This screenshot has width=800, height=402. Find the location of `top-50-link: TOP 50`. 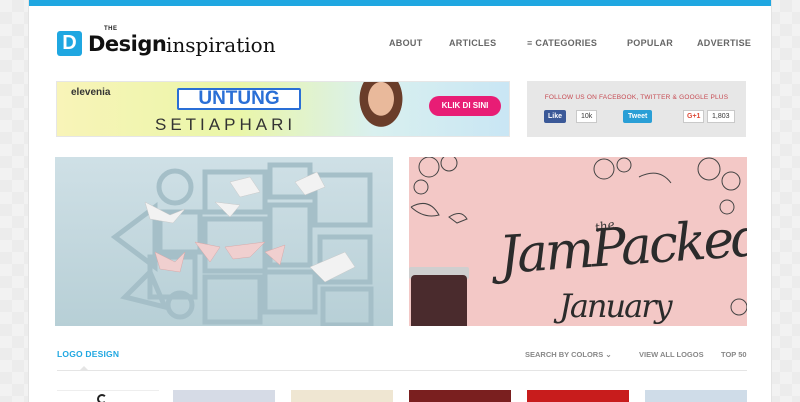

top-50-link: TOP 50 is located at coordinates (734, 354).